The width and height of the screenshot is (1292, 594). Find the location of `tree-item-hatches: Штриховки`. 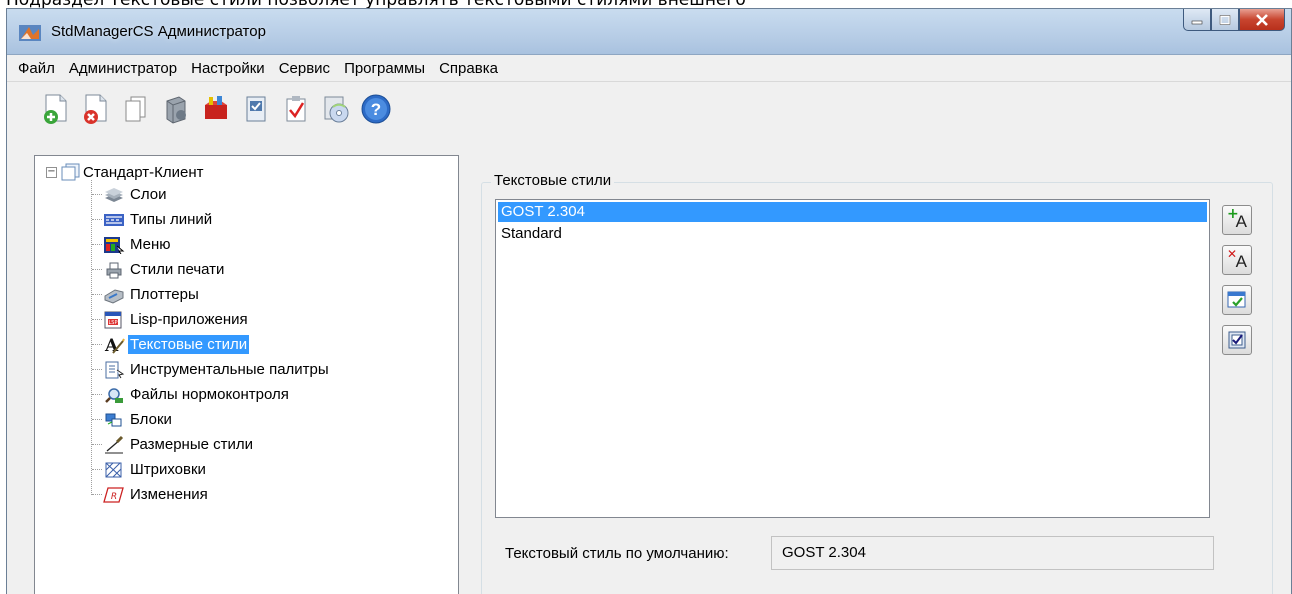

tree-item-hatches: Штриховки is located at coordinates (150, 469).